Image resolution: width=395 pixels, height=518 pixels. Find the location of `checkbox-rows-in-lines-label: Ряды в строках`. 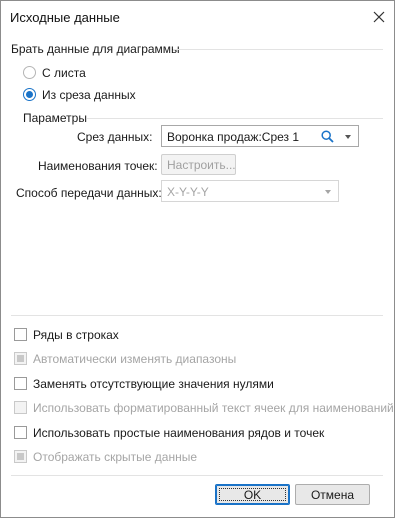

checkbox-rows-in-lines-label: Ряды в строках is located at coordinates (76, 335).